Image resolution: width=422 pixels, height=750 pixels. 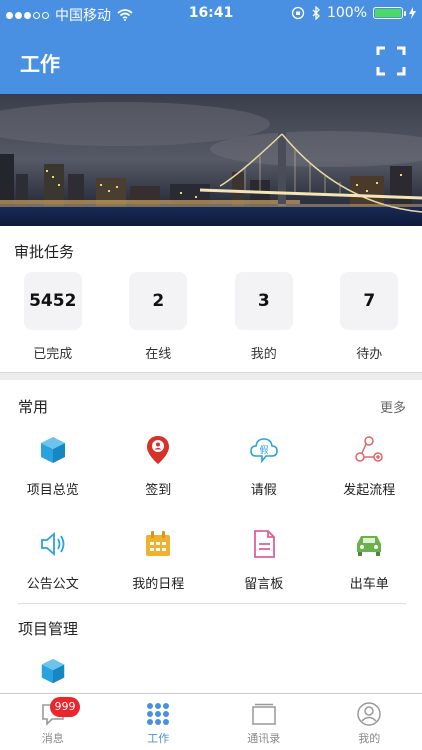 I want to click on calendar-icon, so click(x=158, y=543).